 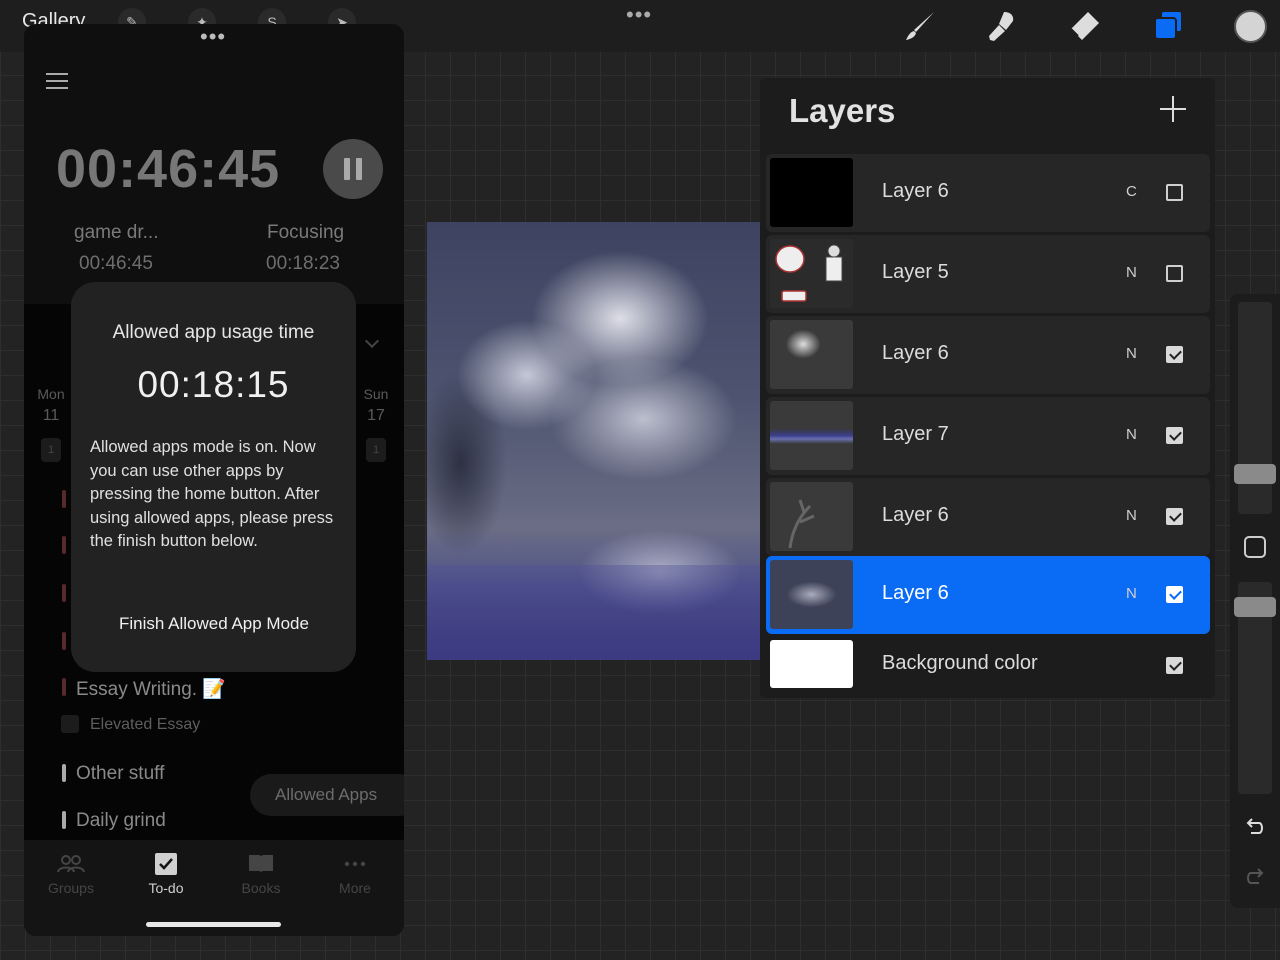 I want to click on modify-button, so click(x=1255, y=547).